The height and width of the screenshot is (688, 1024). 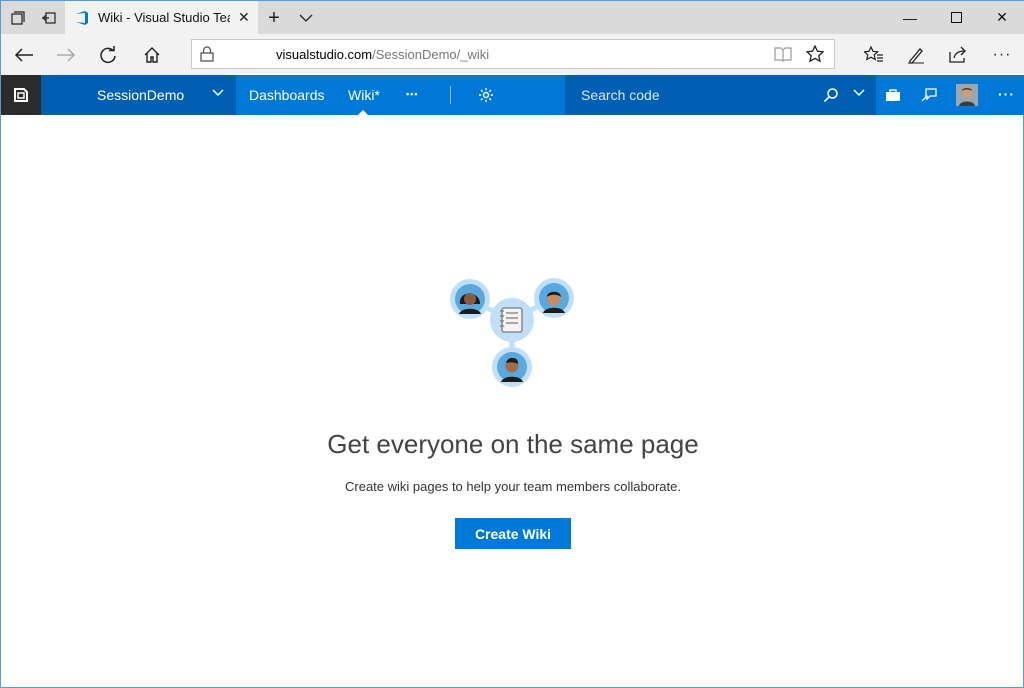 What do you see at coordinates (783, 54) in the screenshot?
I see `reading-view-icon` at bounding box center [783, 54].